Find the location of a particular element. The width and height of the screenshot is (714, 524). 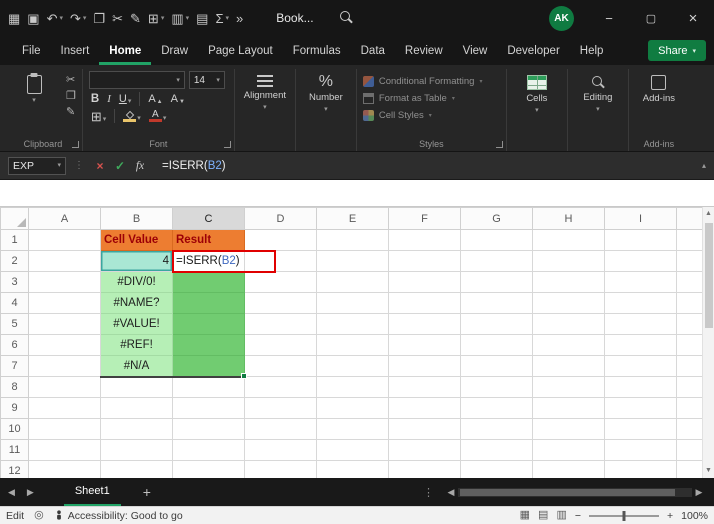

cell-F5 is located at coordinates (424, 324).